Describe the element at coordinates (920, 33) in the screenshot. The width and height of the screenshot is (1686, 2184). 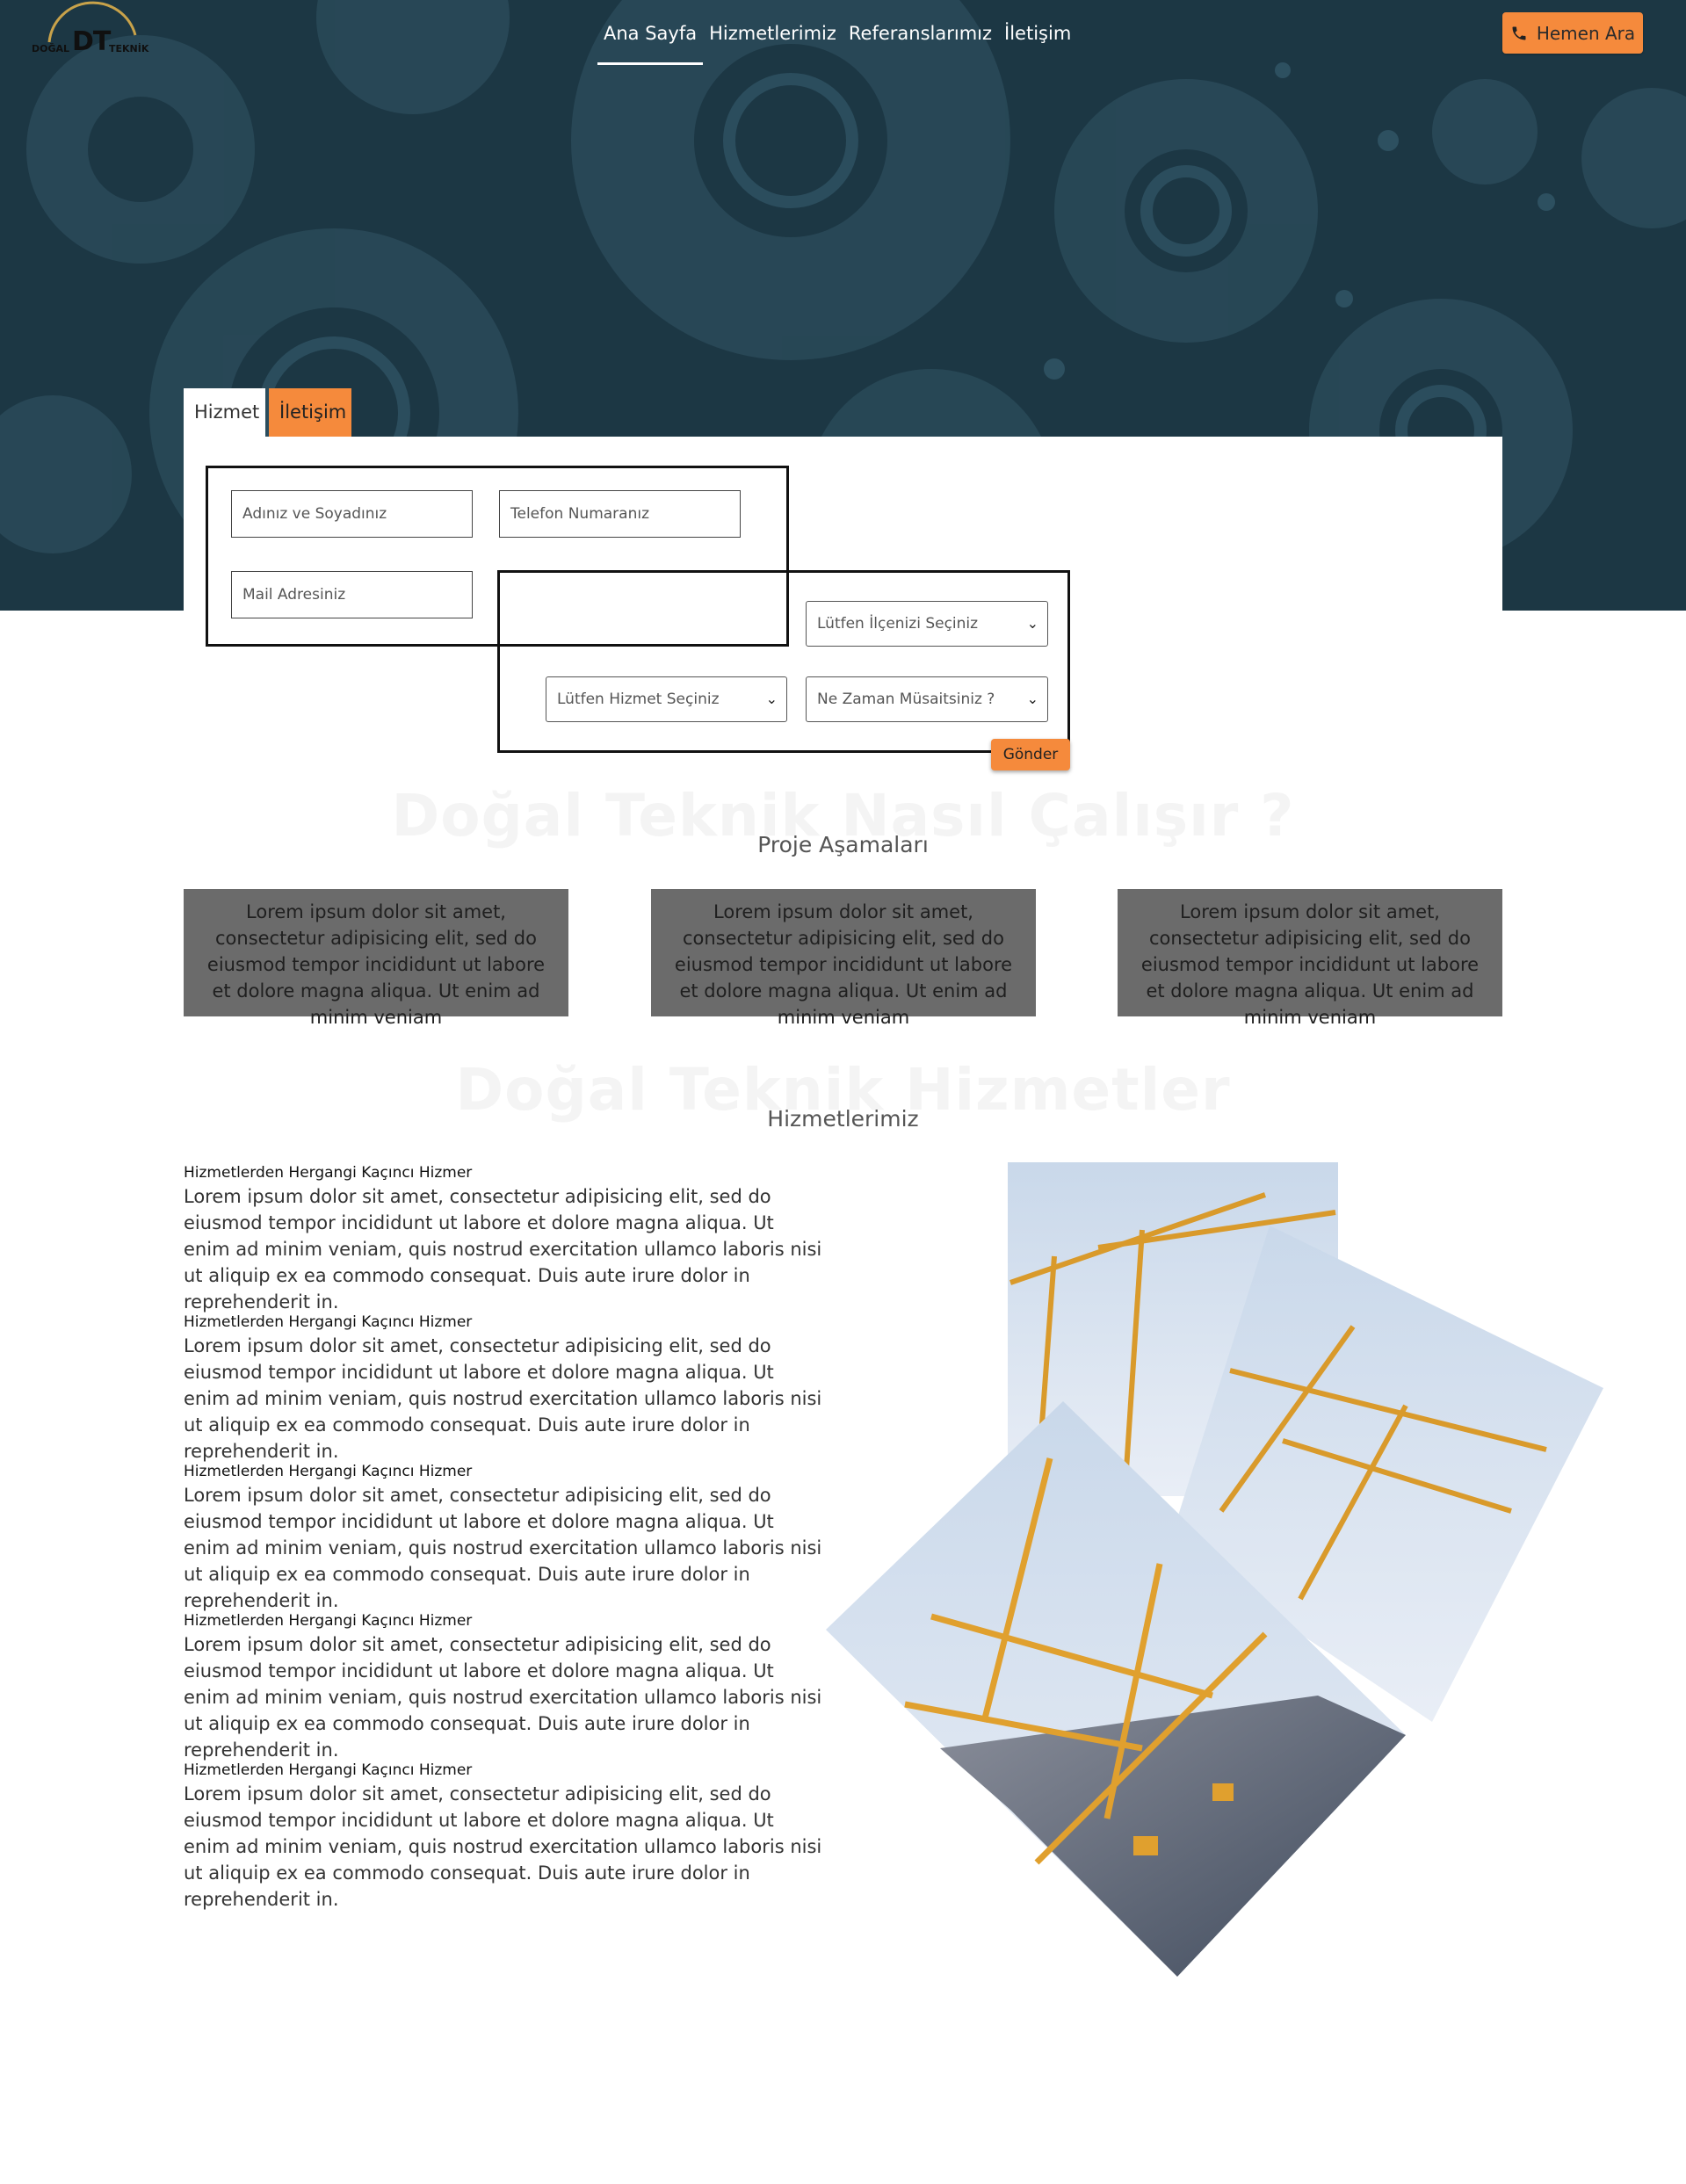
I see `nav-item-referanslarimiz: Referanslarımız` at that location.